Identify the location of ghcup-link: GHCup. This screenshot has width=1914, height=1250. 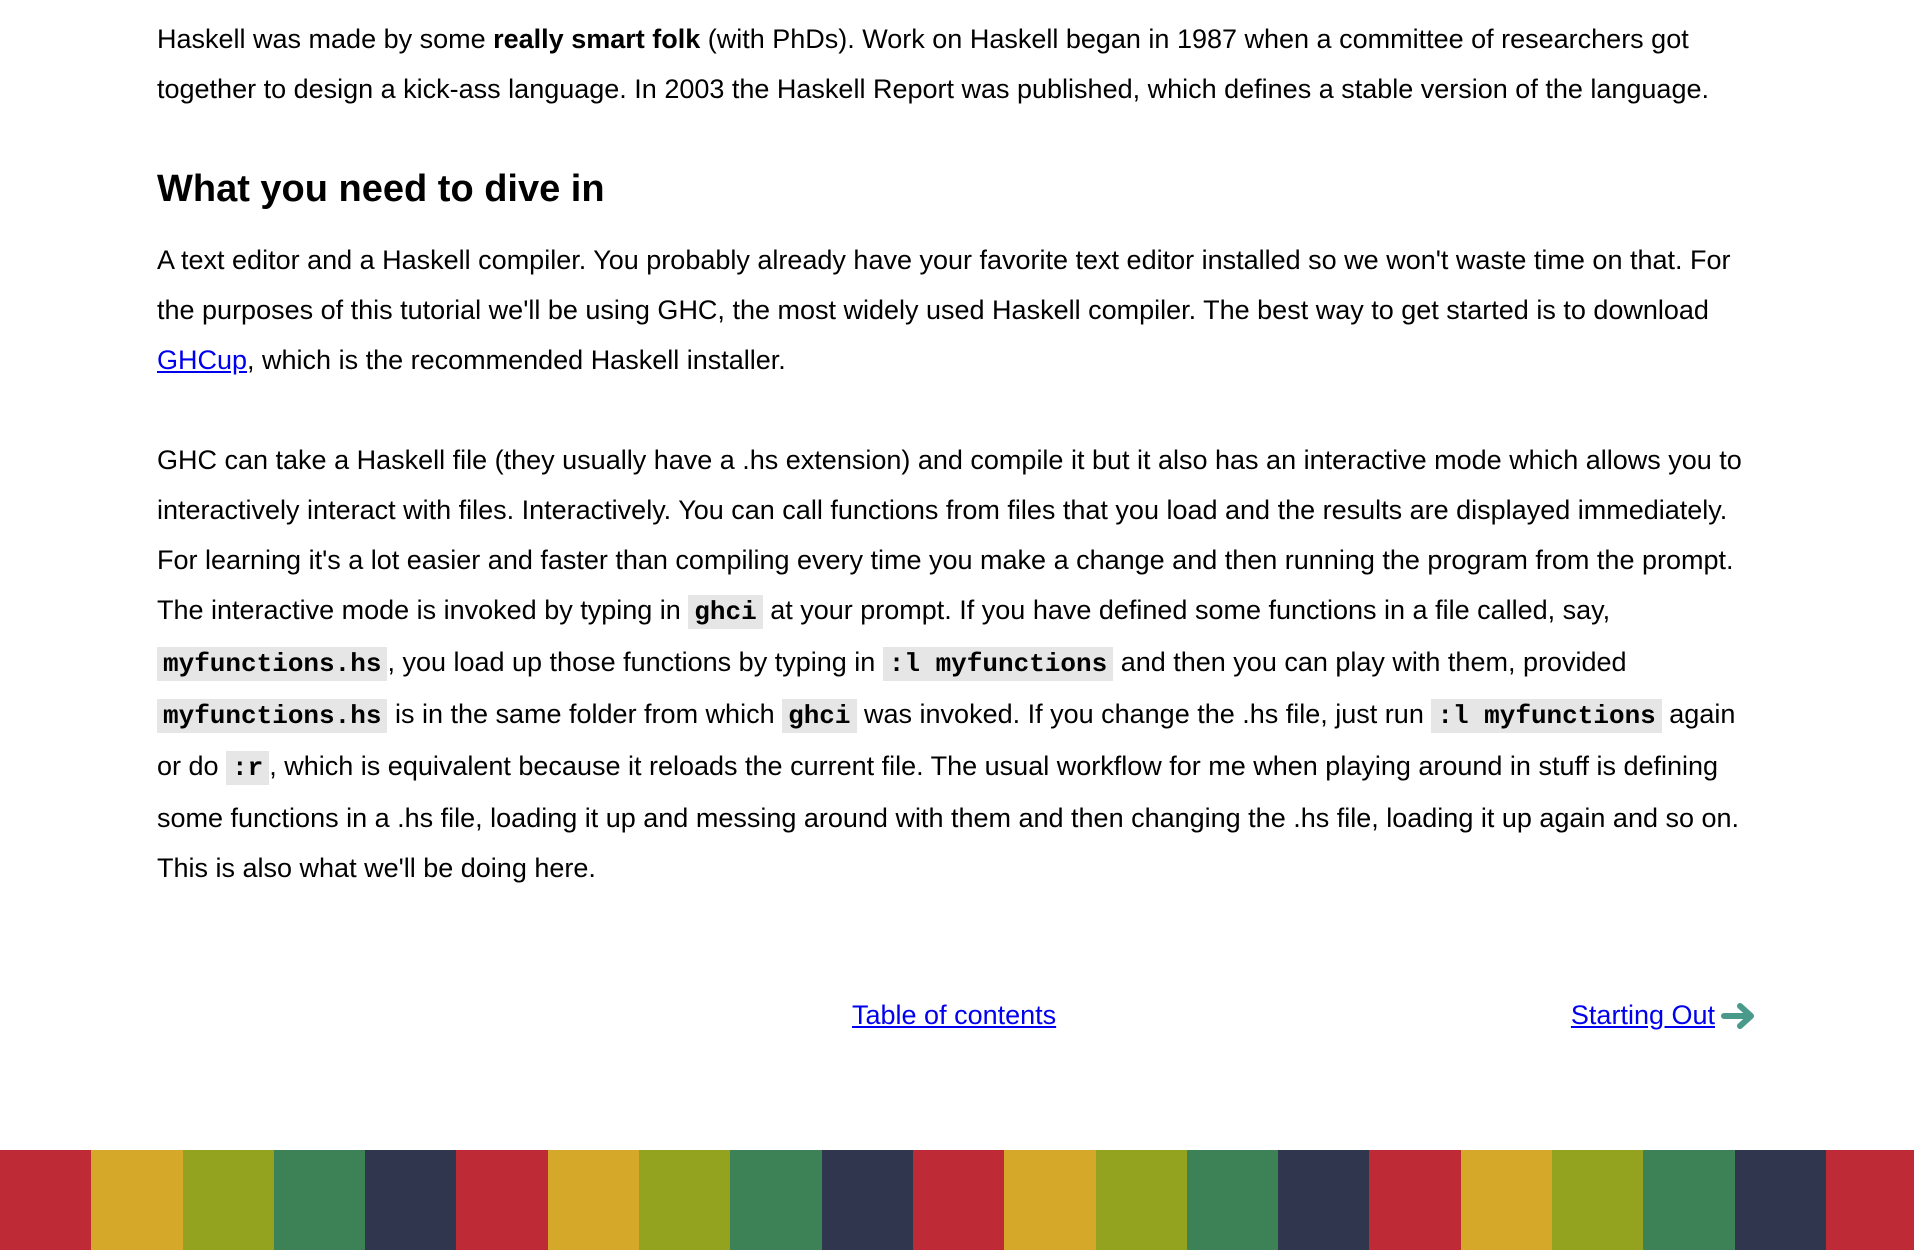
(202, 360).